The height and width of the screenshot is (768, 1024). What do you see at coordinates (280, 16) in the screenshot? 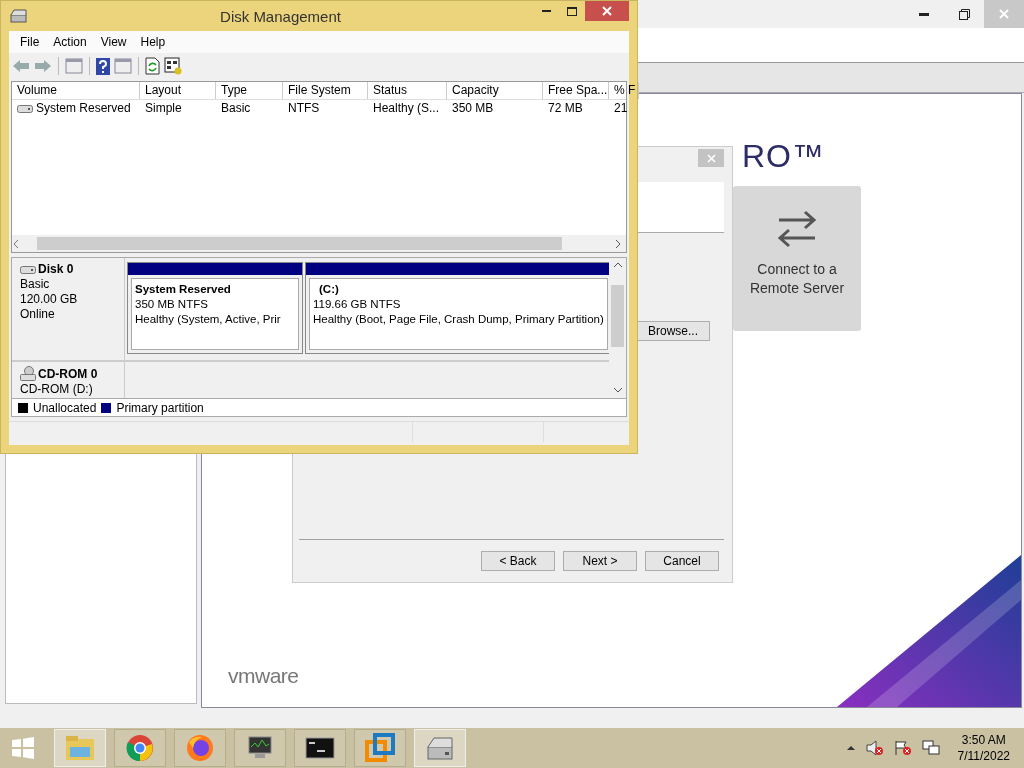
I see `window-title: Disk Management` at bounding box center [280, 16].